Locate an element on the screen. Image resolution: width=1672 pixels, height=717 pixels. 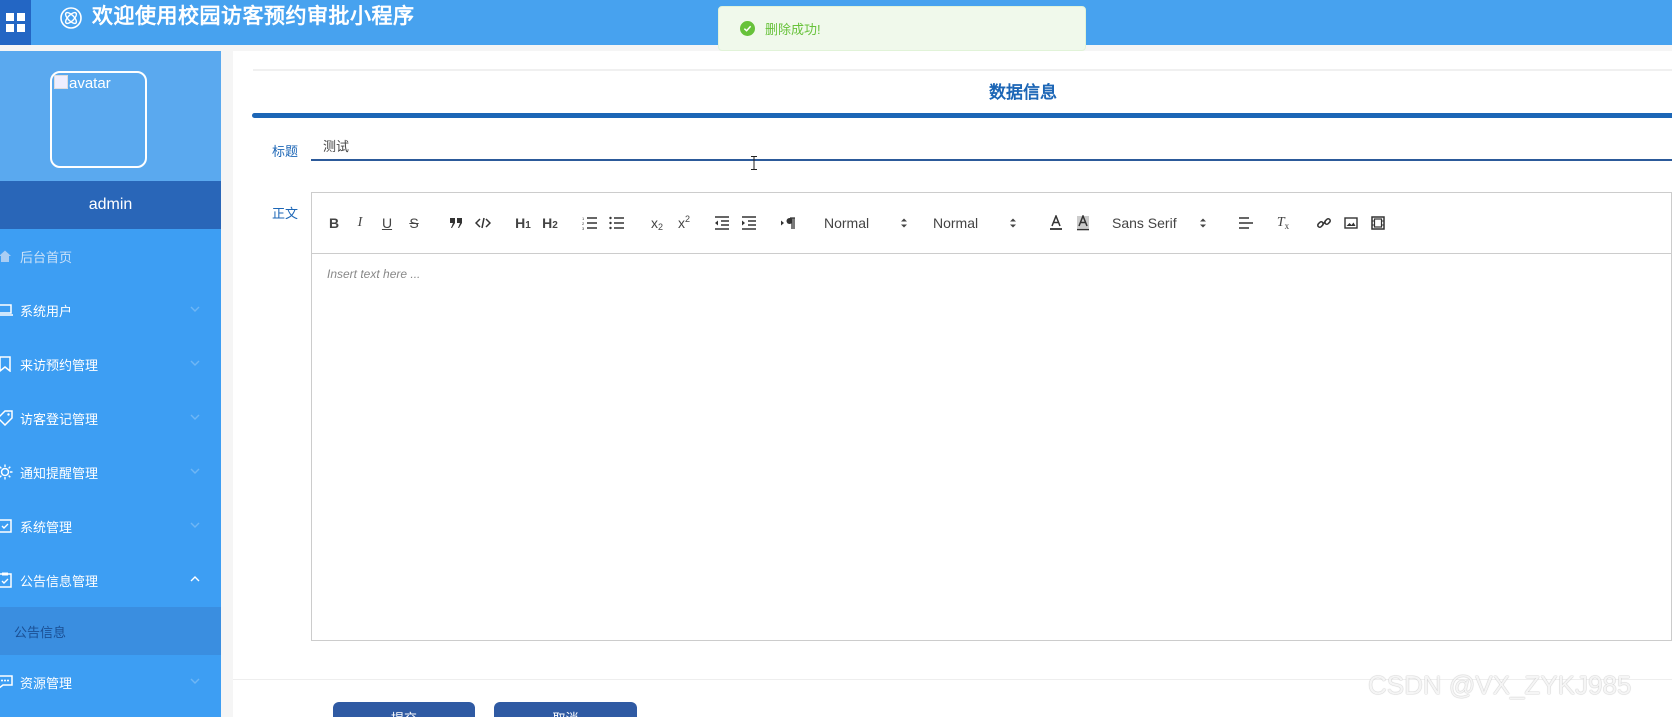
avatar-alt-text: avatar is located at coordinates (90, 83).